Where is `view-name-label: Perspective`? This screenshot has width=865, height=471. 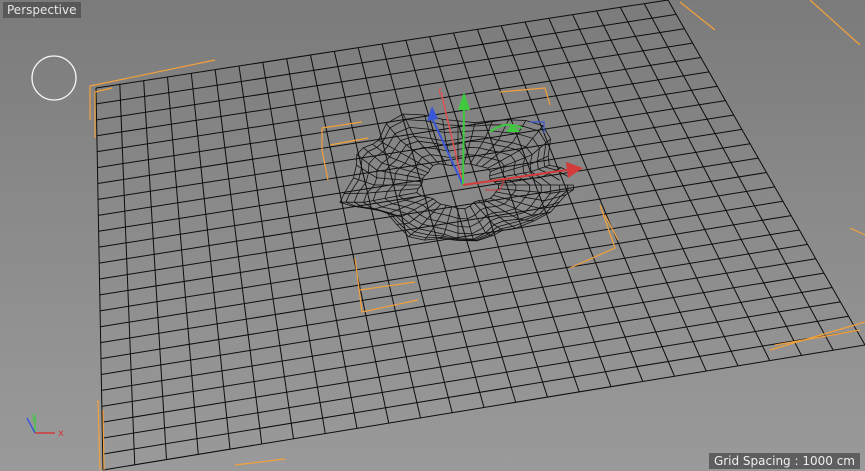 view-name-label: Perspective is located at coordinates (42, 10).